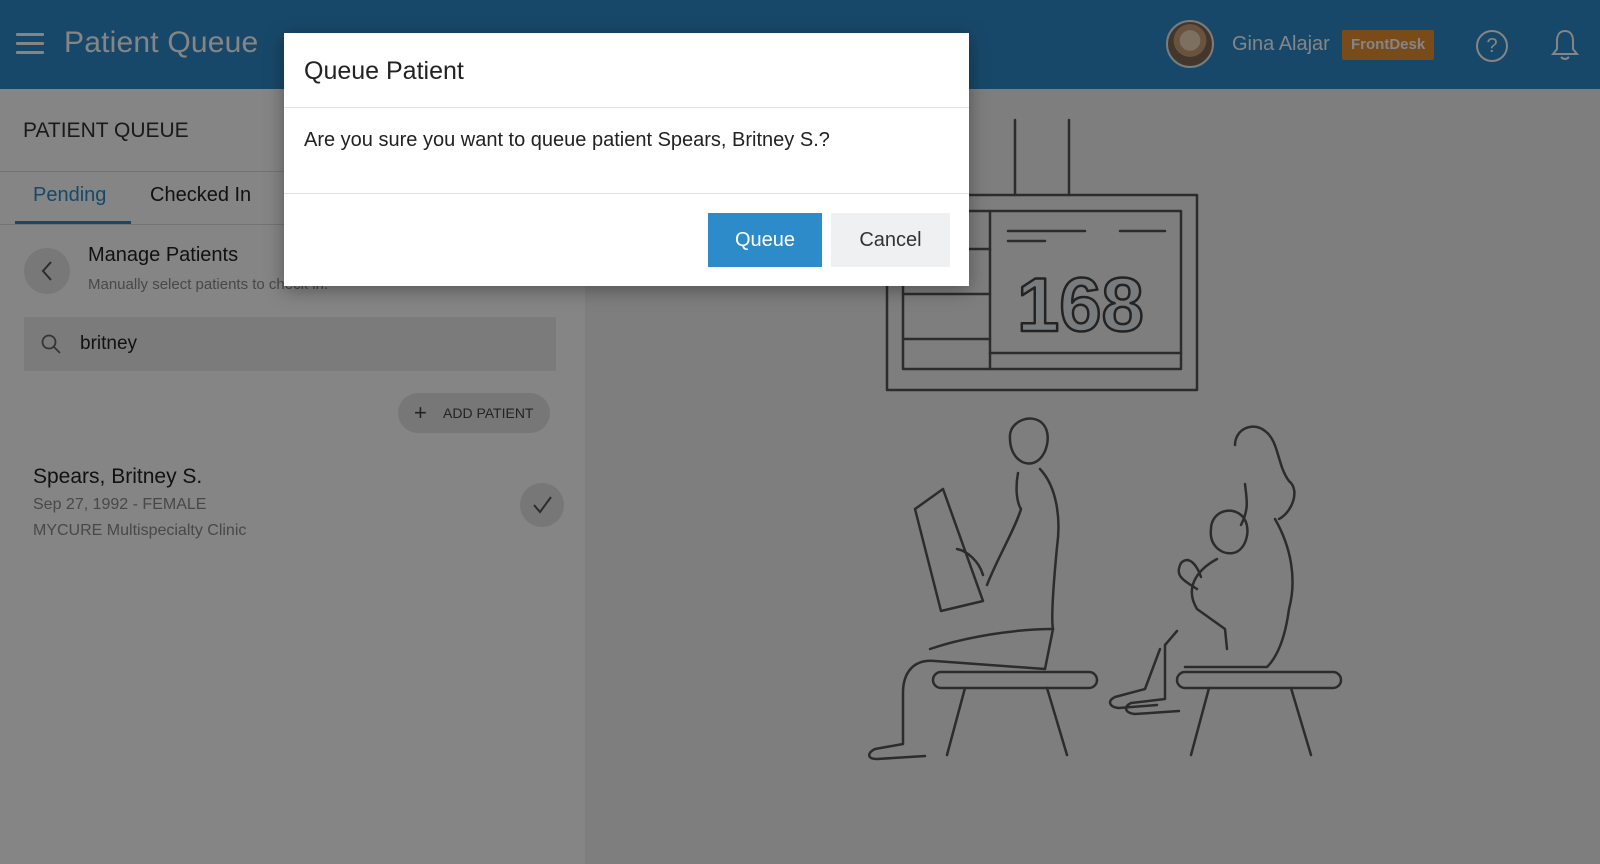 The width and height of the screenshot is (1600, 864). What do you see at coordinates (384, 71) in the screenshot?
I see `dialog-title: Queue Patient` at bounding box center [384, 71].